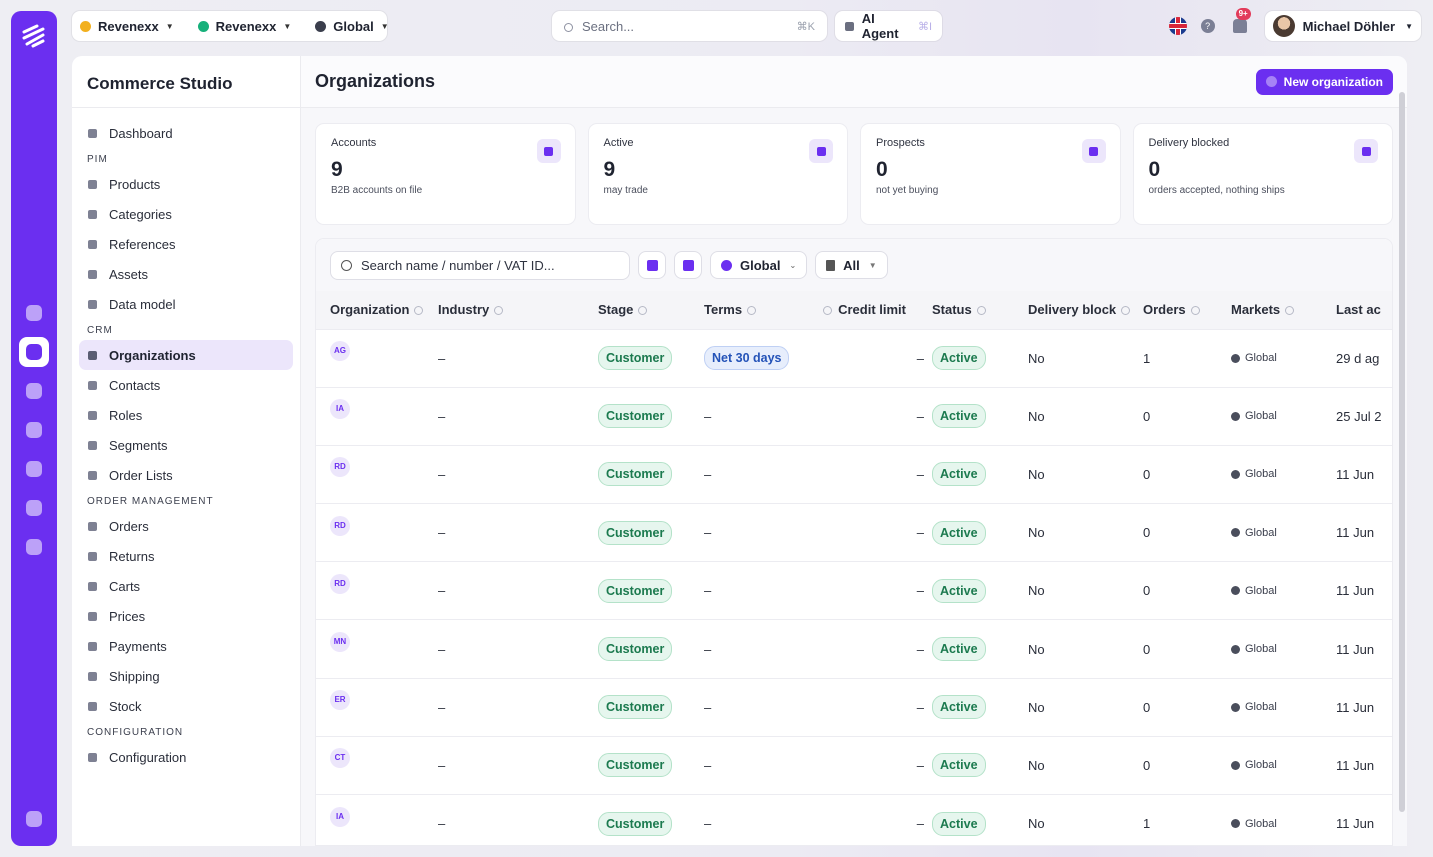  I want to click on sidebar-item-prices: Prices, so click(186, 616).